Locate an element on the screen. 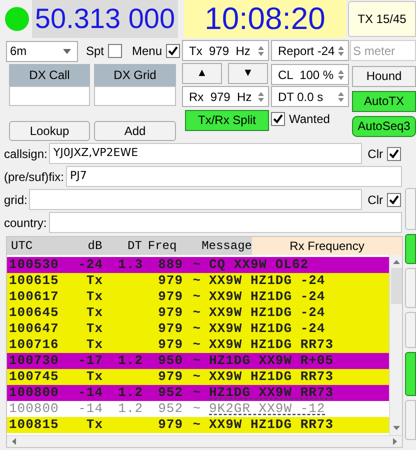  table-cell-text: 1.3 is located at coordinates (130, 265).